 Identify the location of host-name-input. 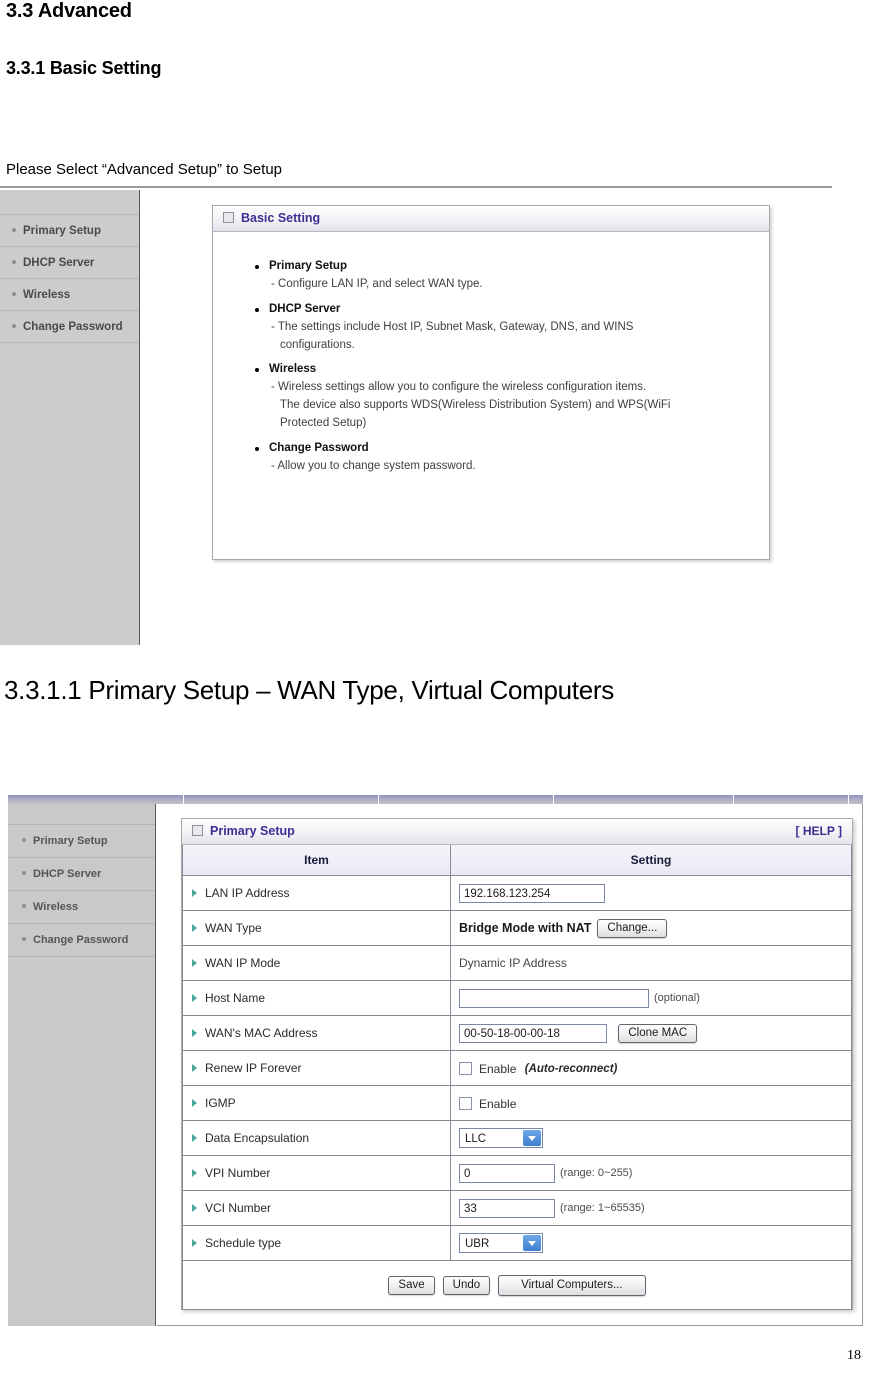
(554, 998).